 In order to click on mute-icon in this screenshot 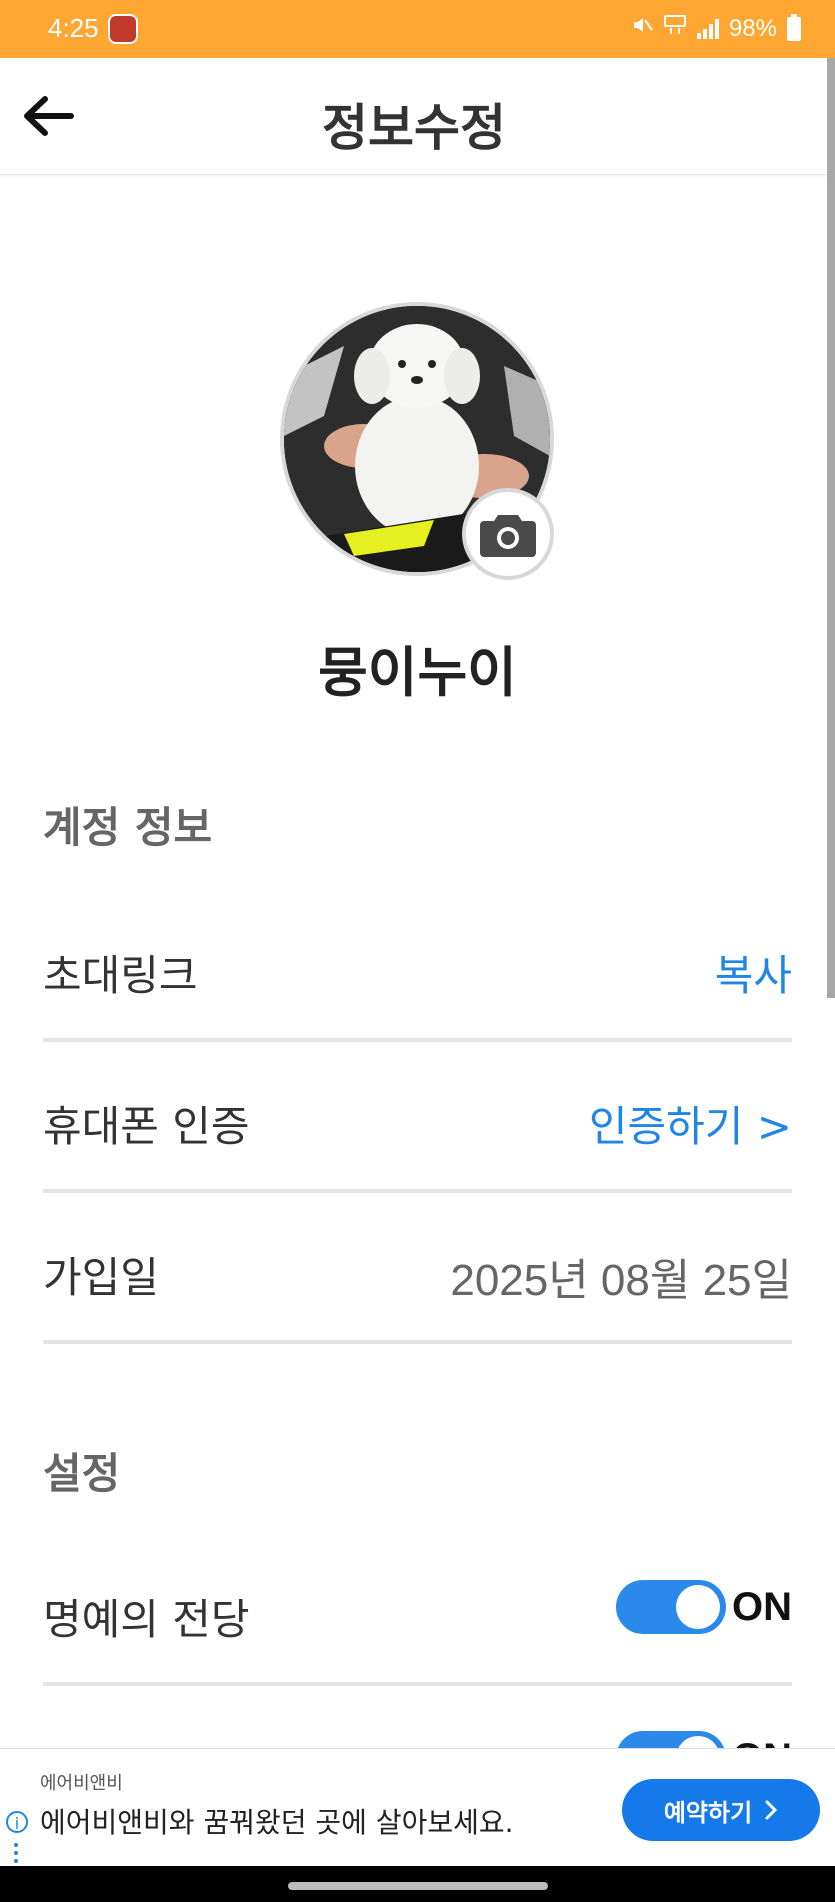, I will do `click(642, 28)`.